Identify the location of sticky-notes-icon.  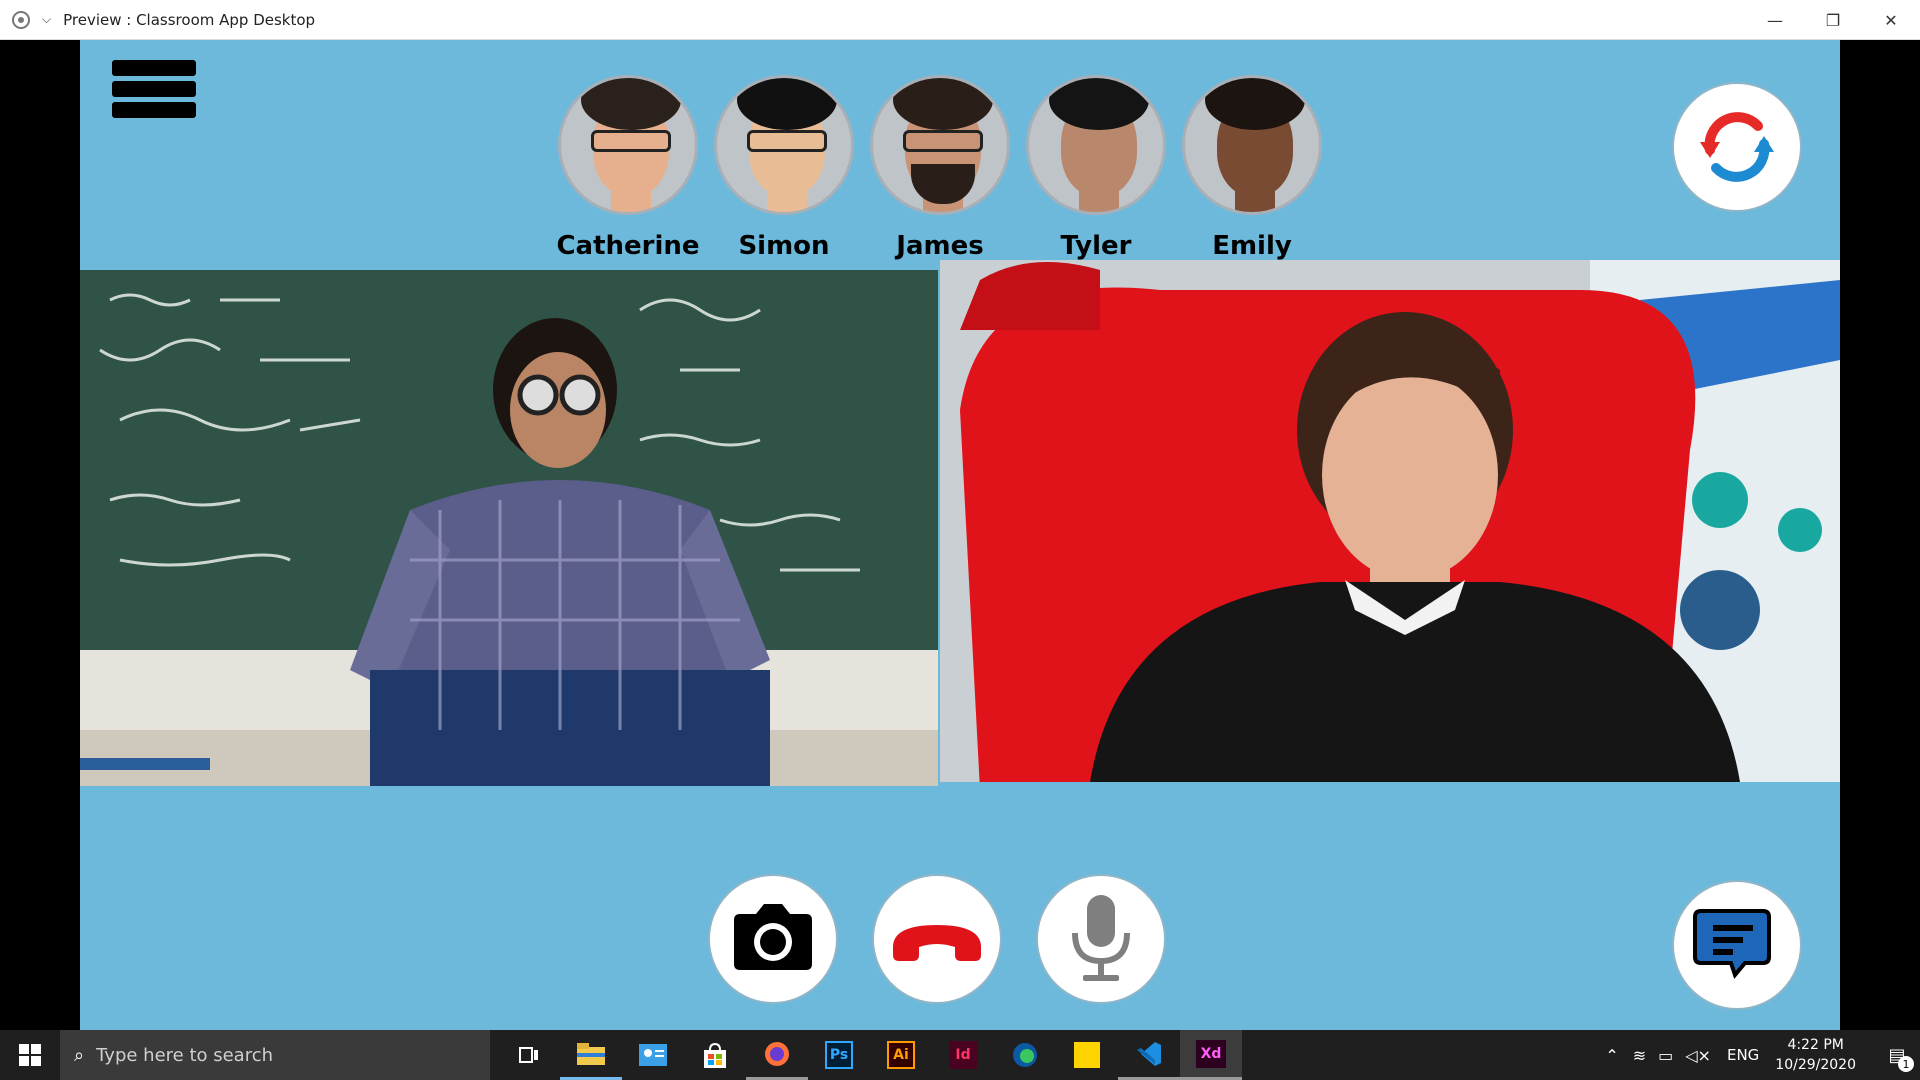
(1087, 1055).